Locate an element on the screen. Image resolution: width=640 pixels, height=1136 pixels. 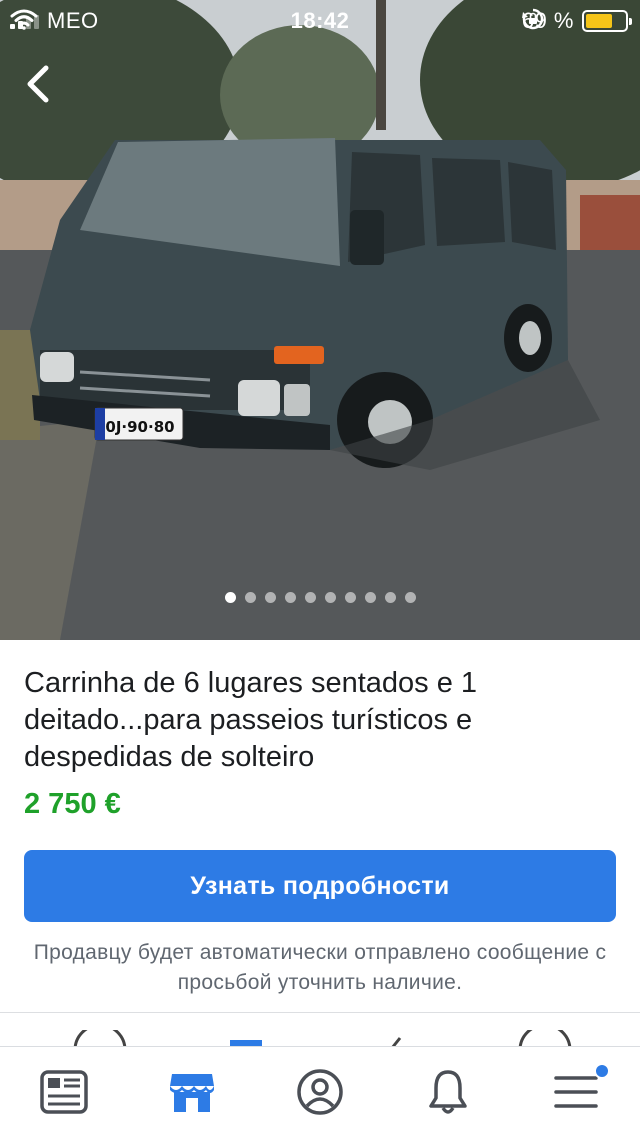
status-bar: MEO 18:42 69 % is located at coordinates (320, 20).